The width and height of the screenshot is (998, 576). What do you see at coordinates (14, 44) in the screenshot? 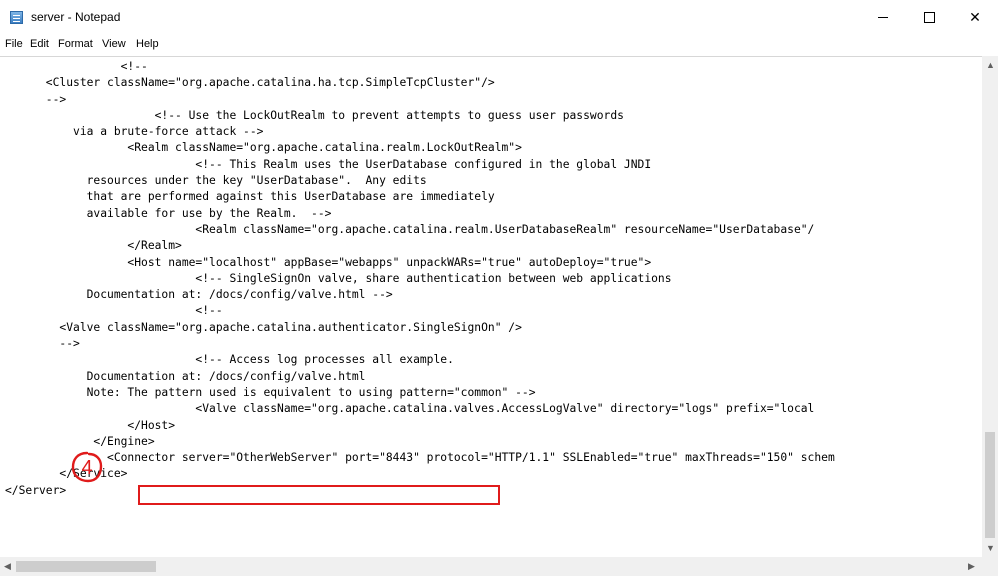
I see `menu-file: File` at bounding box center [14, 44].